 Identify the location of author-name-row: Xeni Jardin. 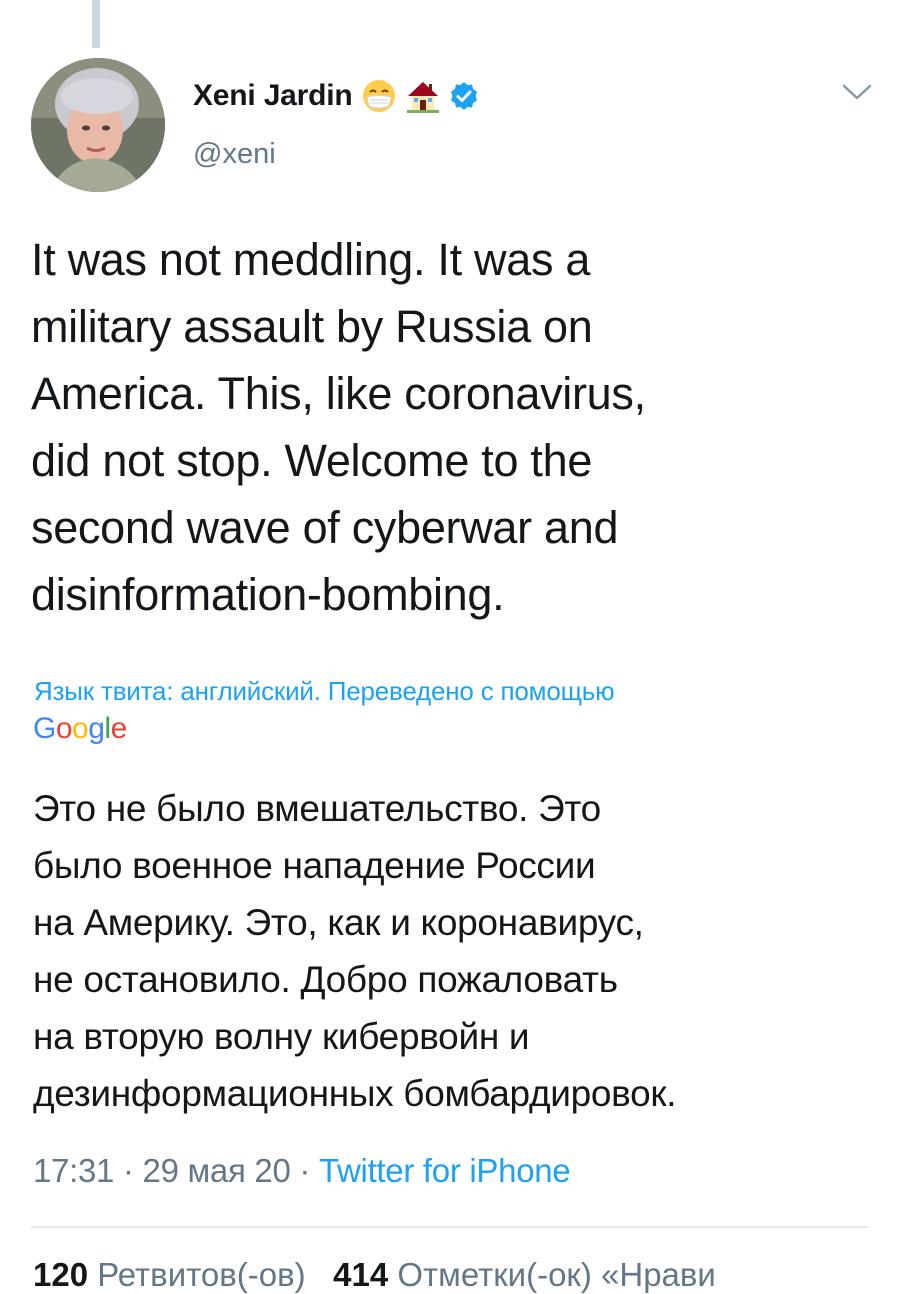
(336, 96).